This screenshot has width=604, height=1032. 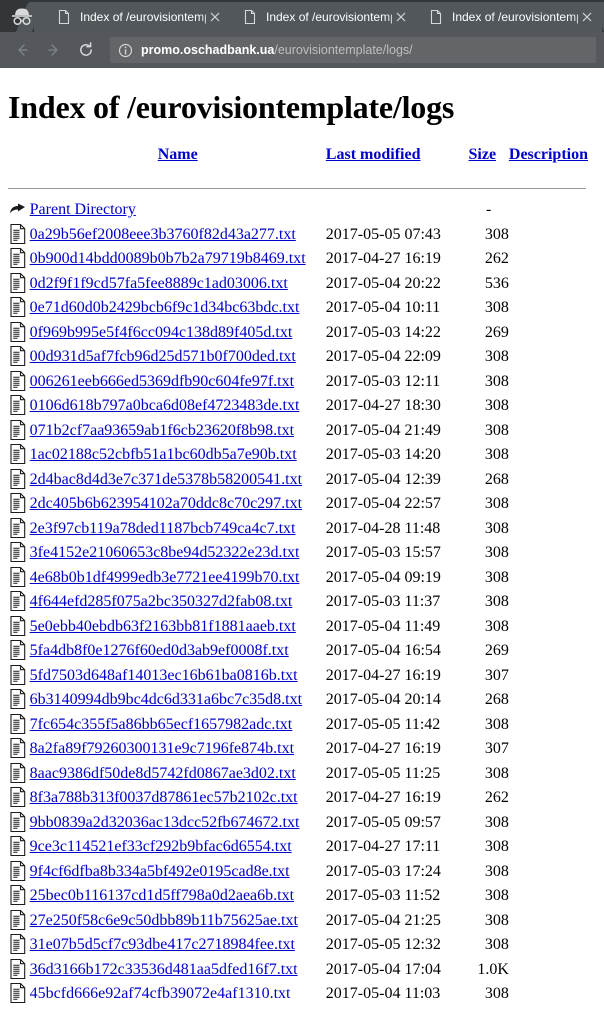 What do you see at coordinates (373, 154) in the screenshot?
I see `sort-by-date-link: Last modified` at bounding box center [373, 154].